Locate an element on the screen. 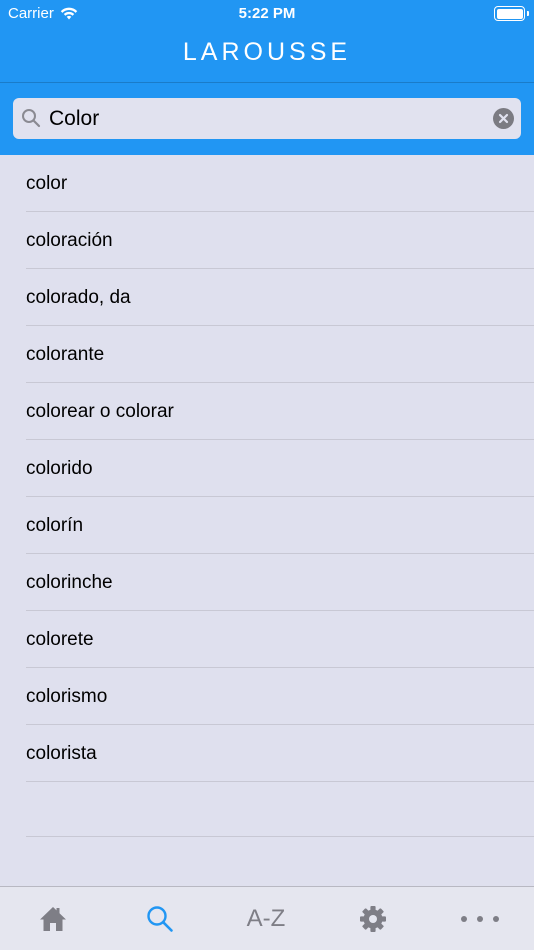 The image size is (534, 950). list-item: colorado, da is located at coordinates (267, 297).